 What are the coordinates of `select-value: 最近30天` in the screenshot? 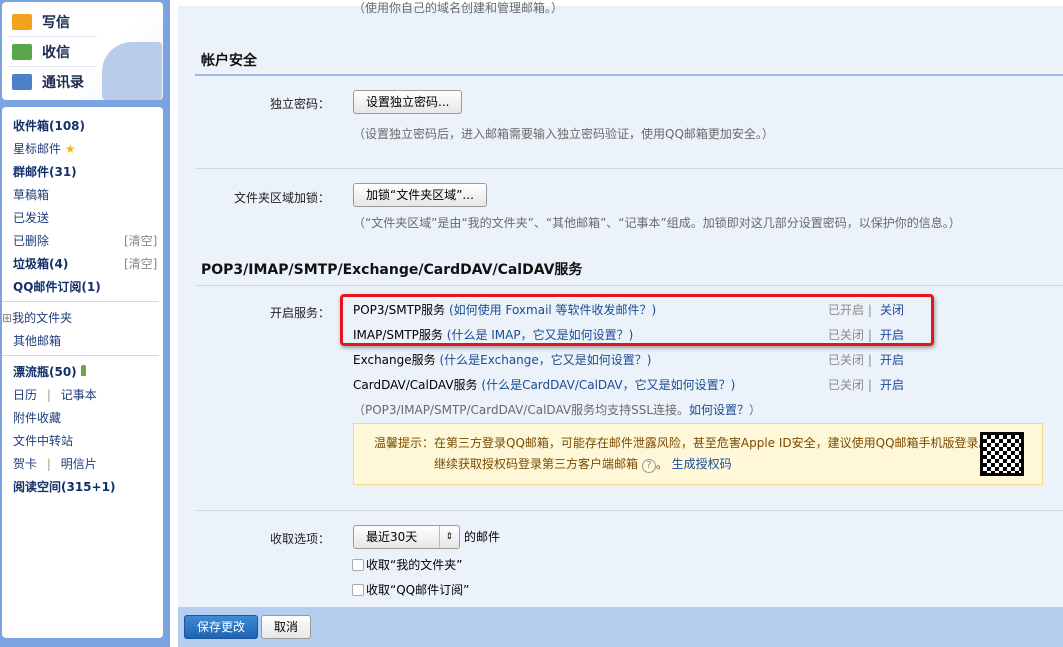 It's located at (392, 537).